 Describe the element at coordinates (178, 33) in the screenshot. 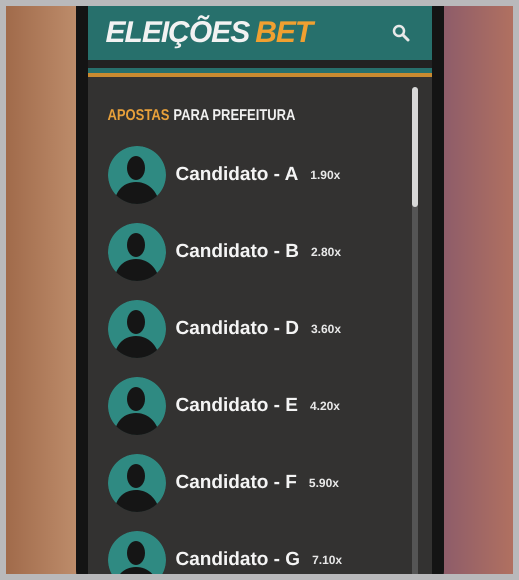

I see `logo-text: ELEIÇÕES` at that location.